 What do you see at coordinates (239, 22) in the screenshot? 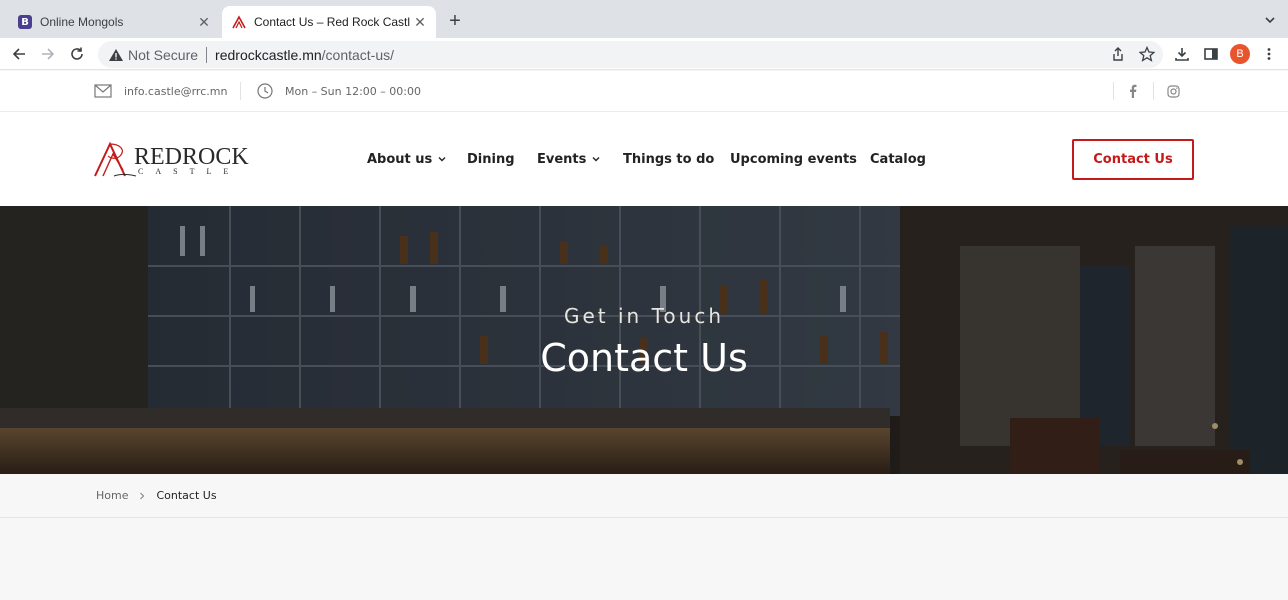
I see `redrock-favicon-icon` at bounding box center [239, 22].